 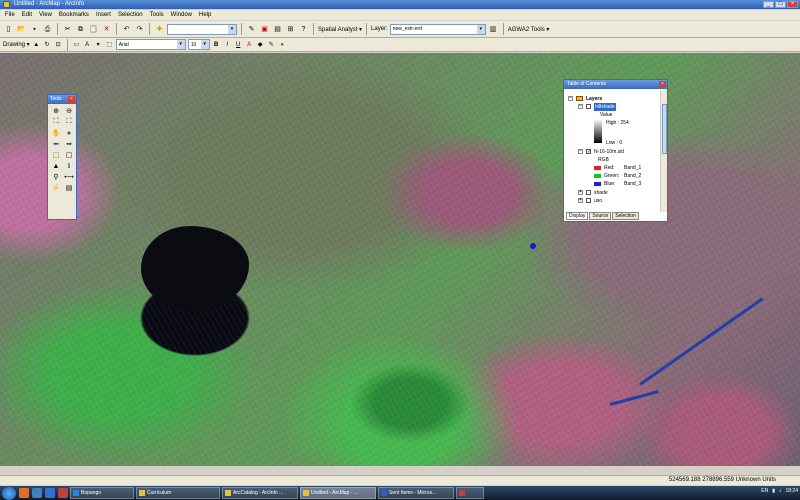 What do you see at coordinates (780, 491) in the screenshot?
I see `volume-icon: ♪` at bounding box center [780, 491].